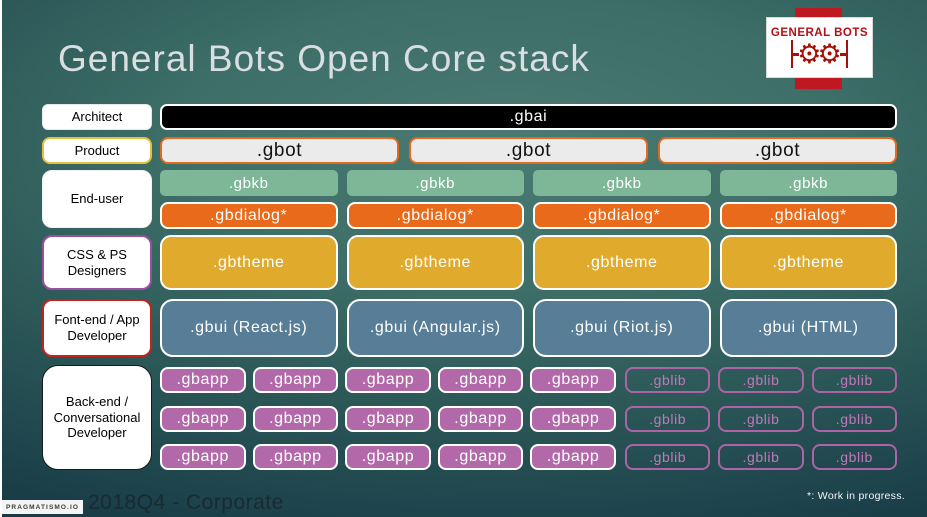 This screenshot has width=927, height=517. Describe the element at coordinates (186, 502) in the screenshot. I see `footer-caption: 2018Q4 - Corporate` at that location.